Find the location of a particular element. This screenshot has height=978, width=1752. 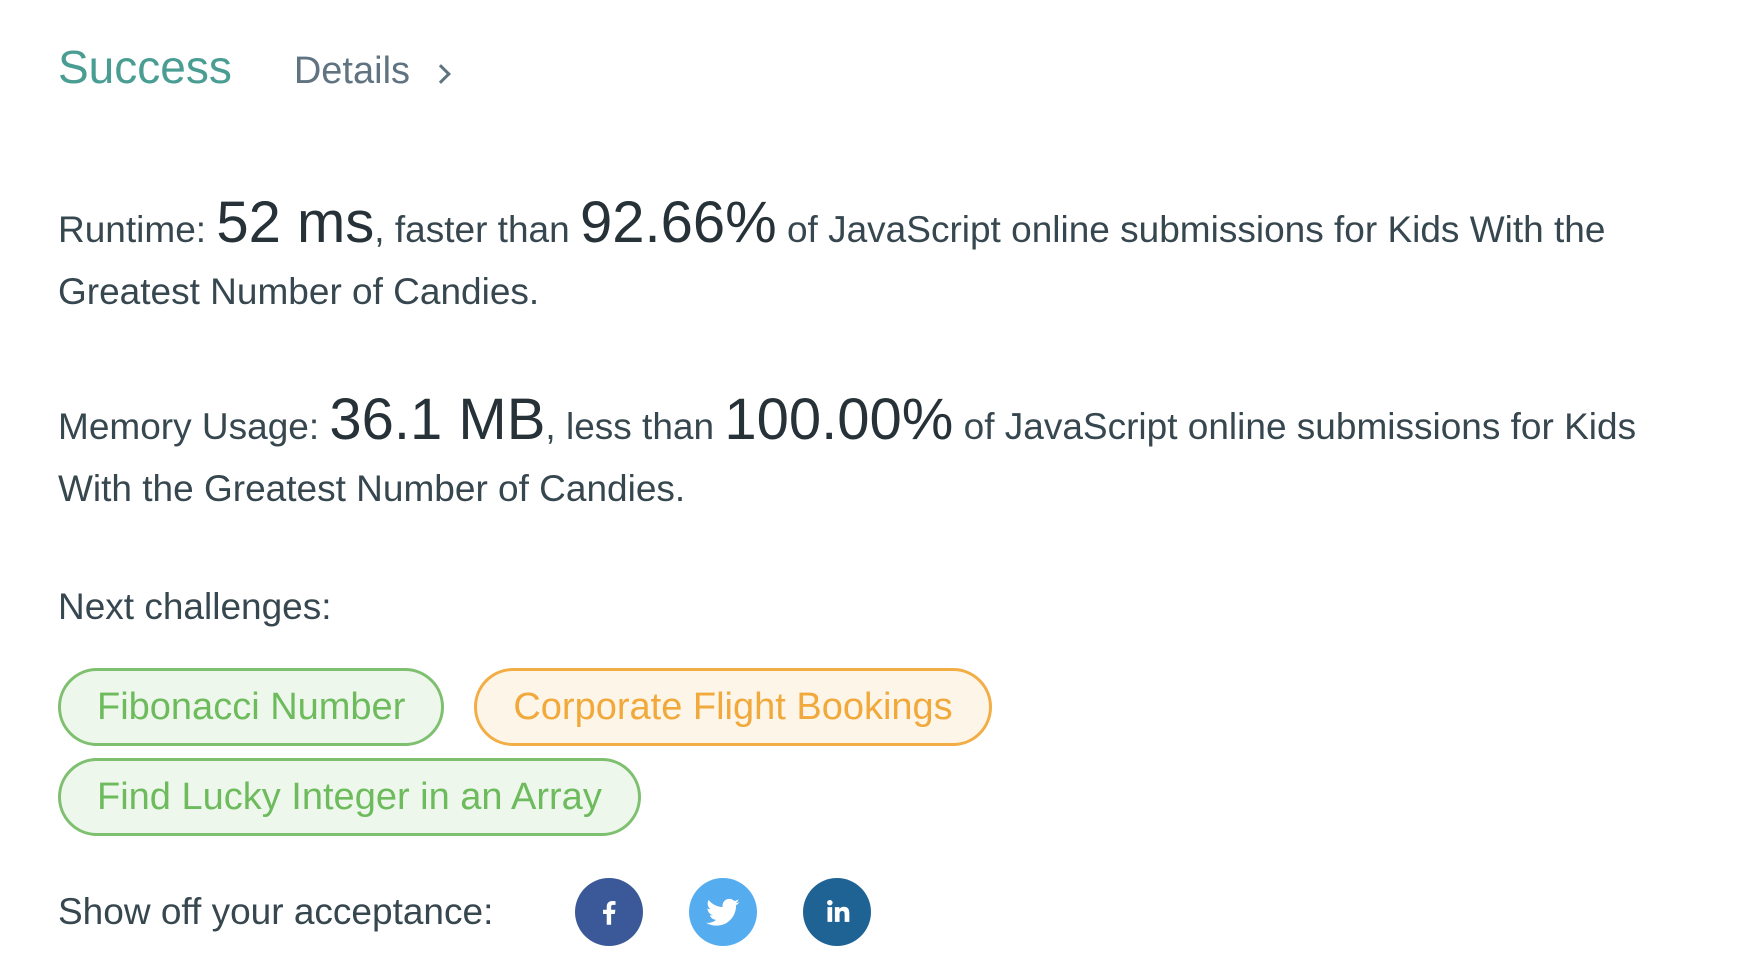

challenge-chip-corporate-flight-bookings: Corporate Flight Bookings is located at coordinates (733, 707).